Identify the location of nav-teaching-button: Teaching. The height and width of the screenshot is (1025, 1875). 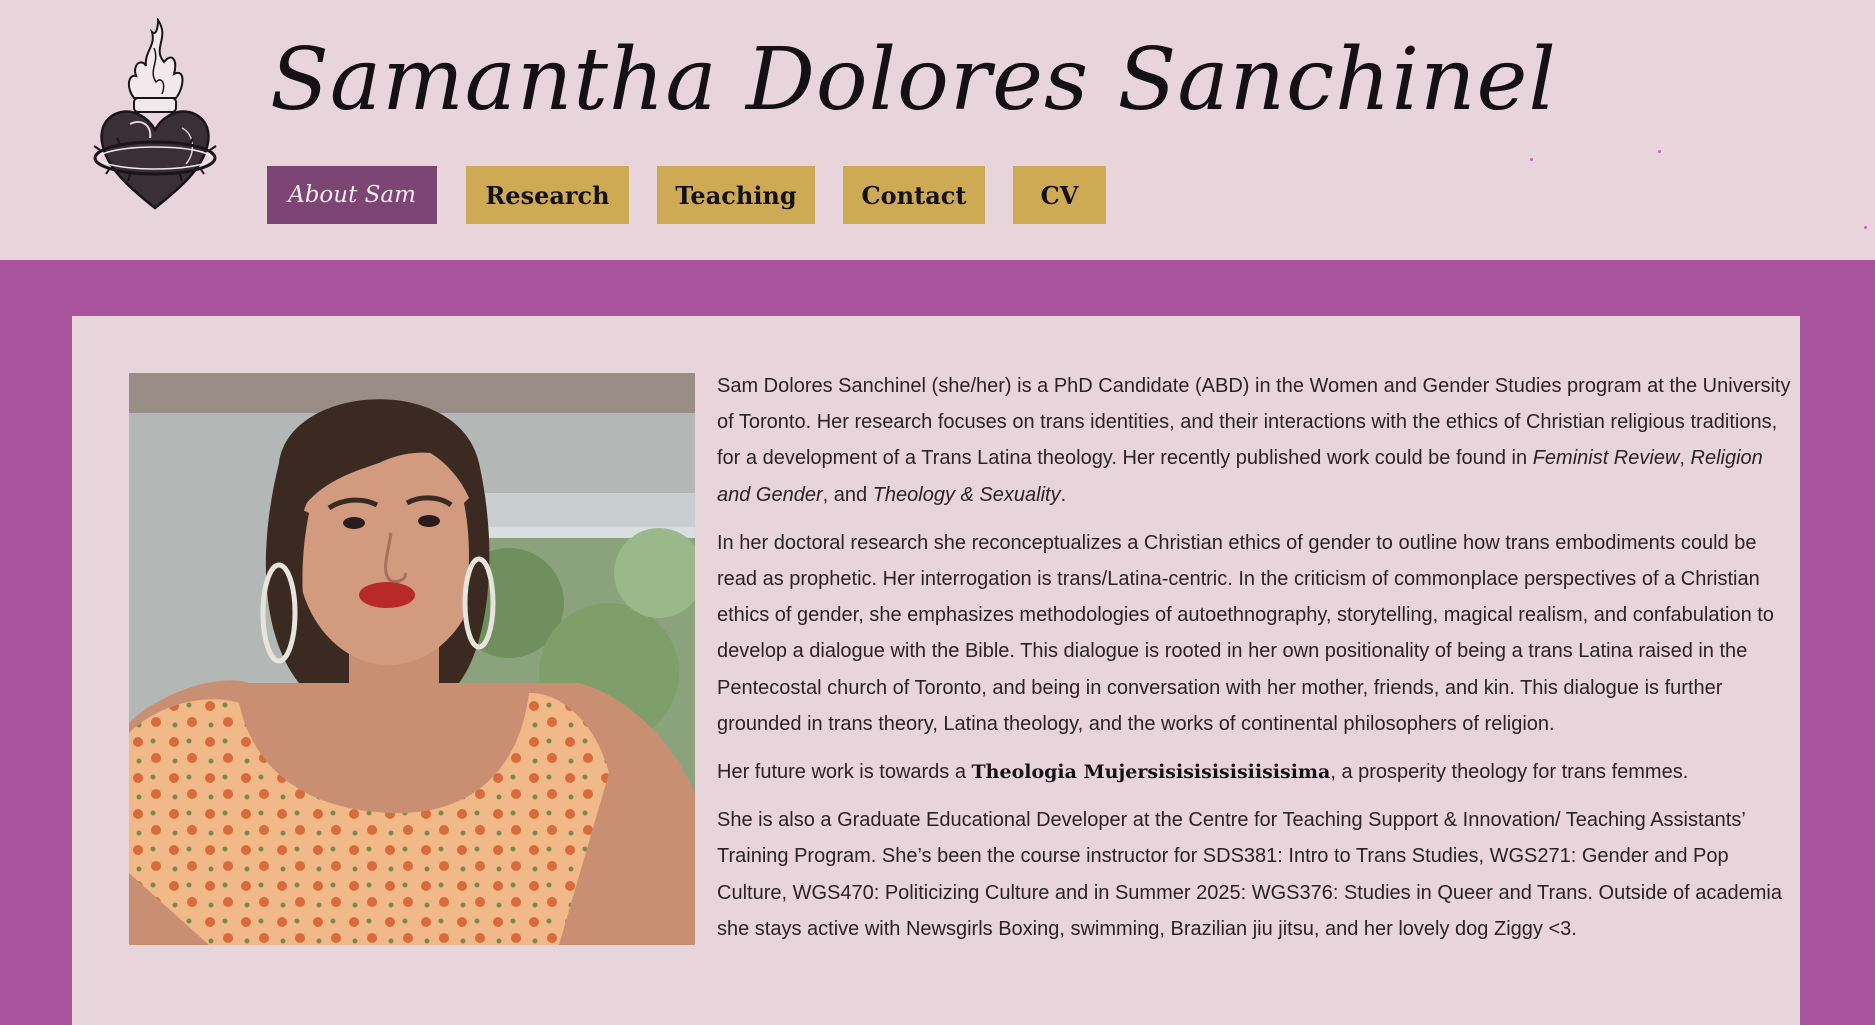
(736, 195).